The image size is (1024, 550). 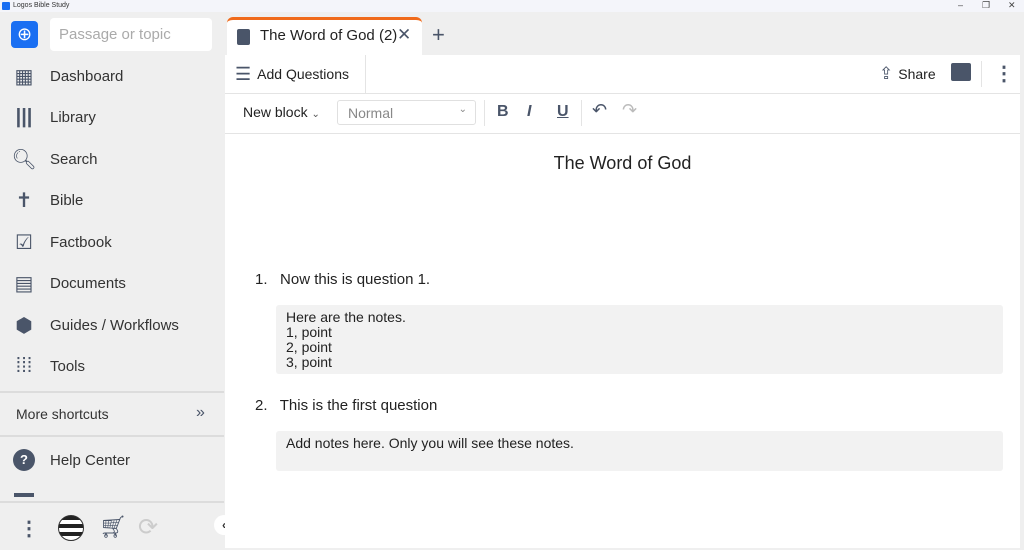 What do you see at coordinates (243, 73) in the screenshot?
I see `menu-icon: ☰` at bounding box center [243, 73].